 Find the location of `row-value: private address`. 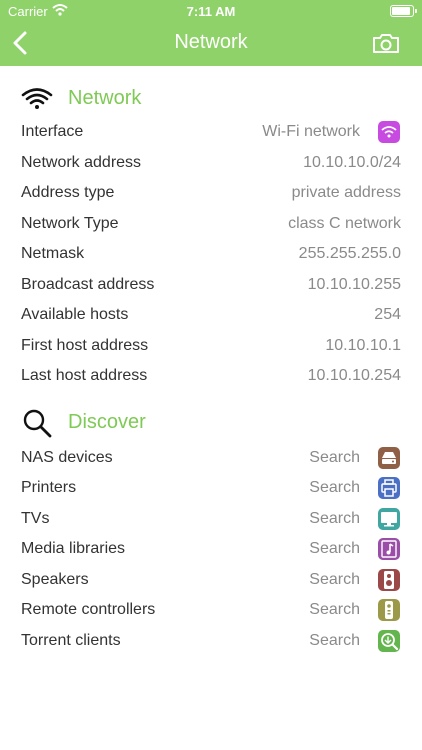

row-value: private address is located at coordinates (346, 192).